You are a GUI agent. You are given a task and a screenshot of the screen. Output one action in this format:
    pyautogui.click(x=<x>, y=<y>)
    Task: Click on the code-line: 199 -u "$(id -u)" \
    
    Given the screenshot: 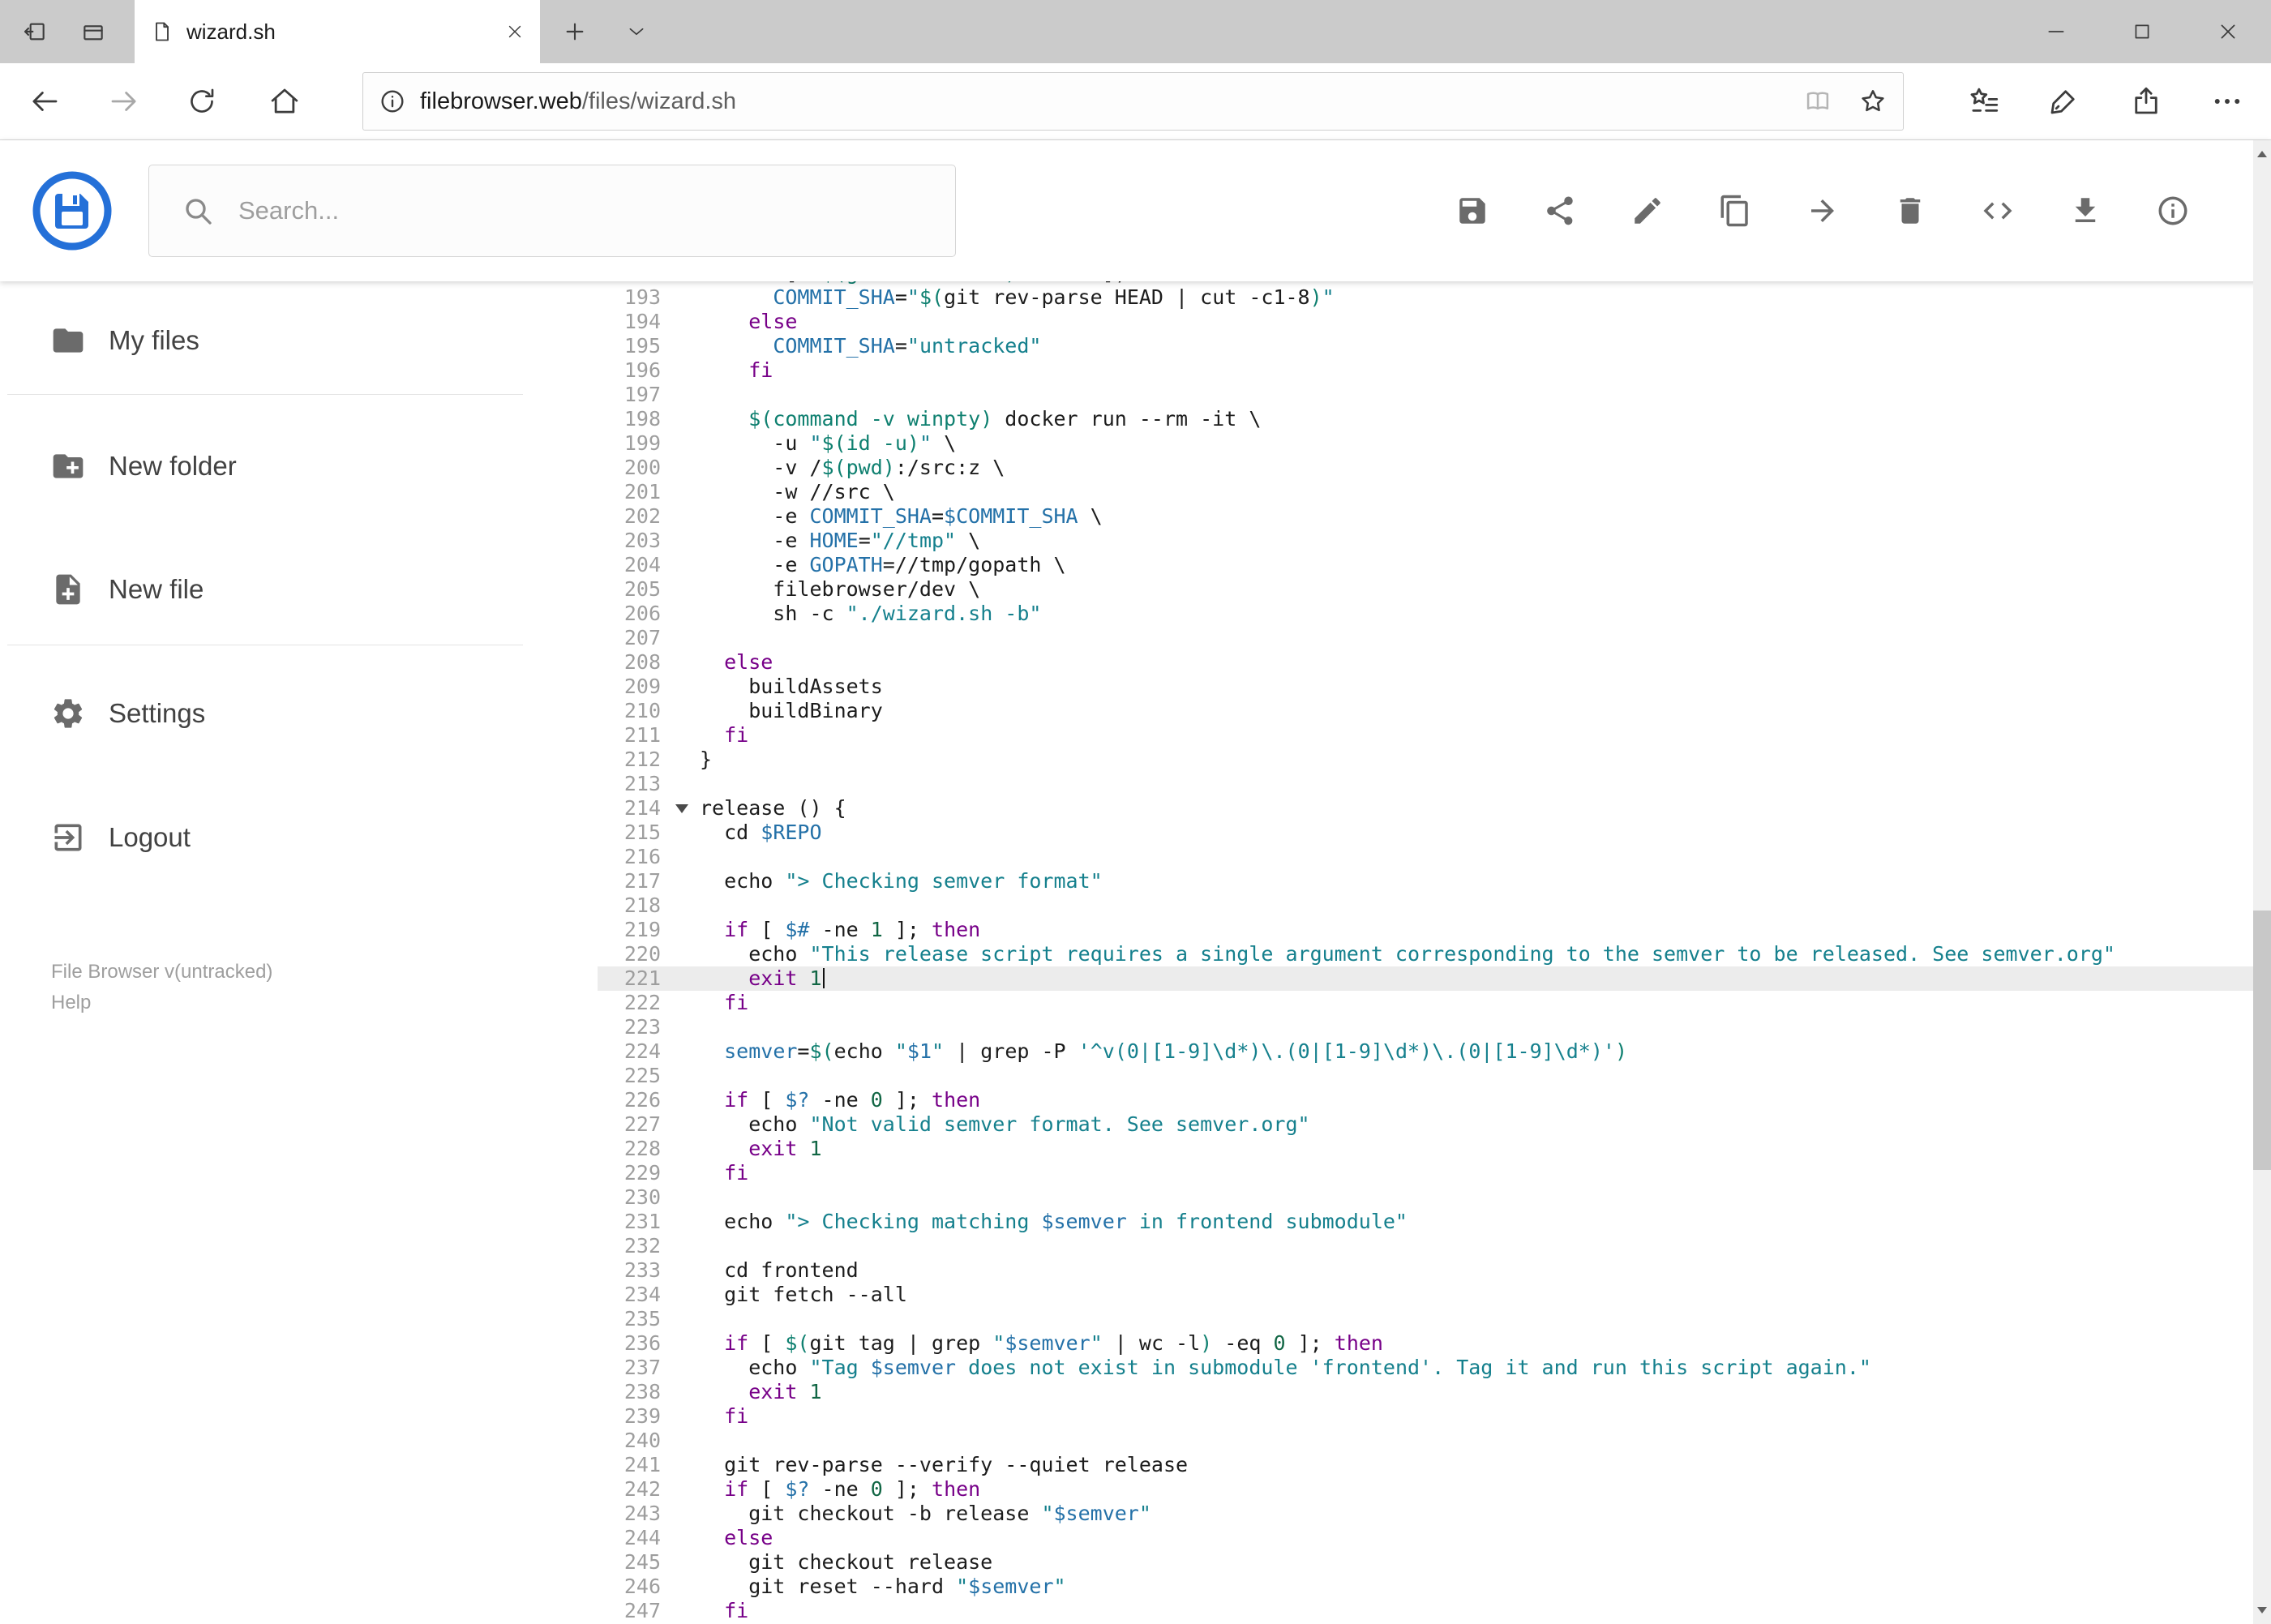 What is the action you would take?
    pyautogui.click(x=1425, y=444)
    